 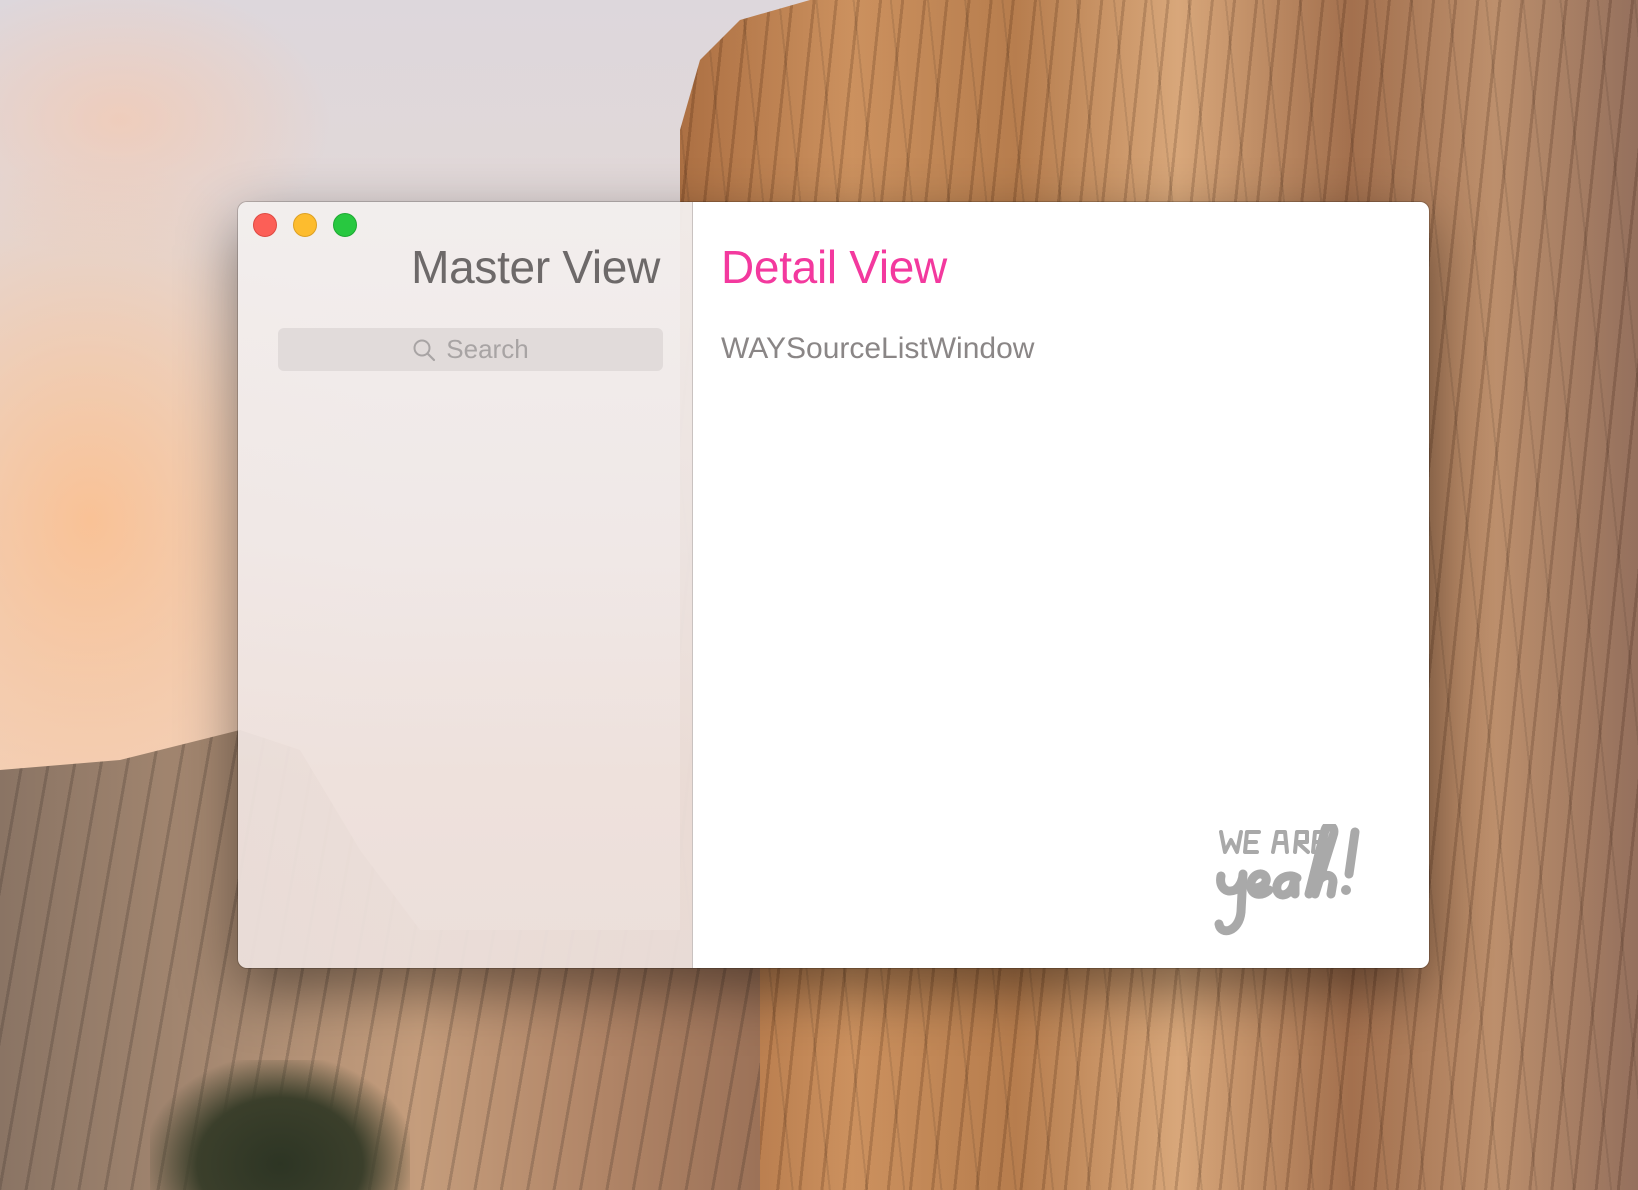 I want to click on search-input: Search, so click(x=470, y=349).